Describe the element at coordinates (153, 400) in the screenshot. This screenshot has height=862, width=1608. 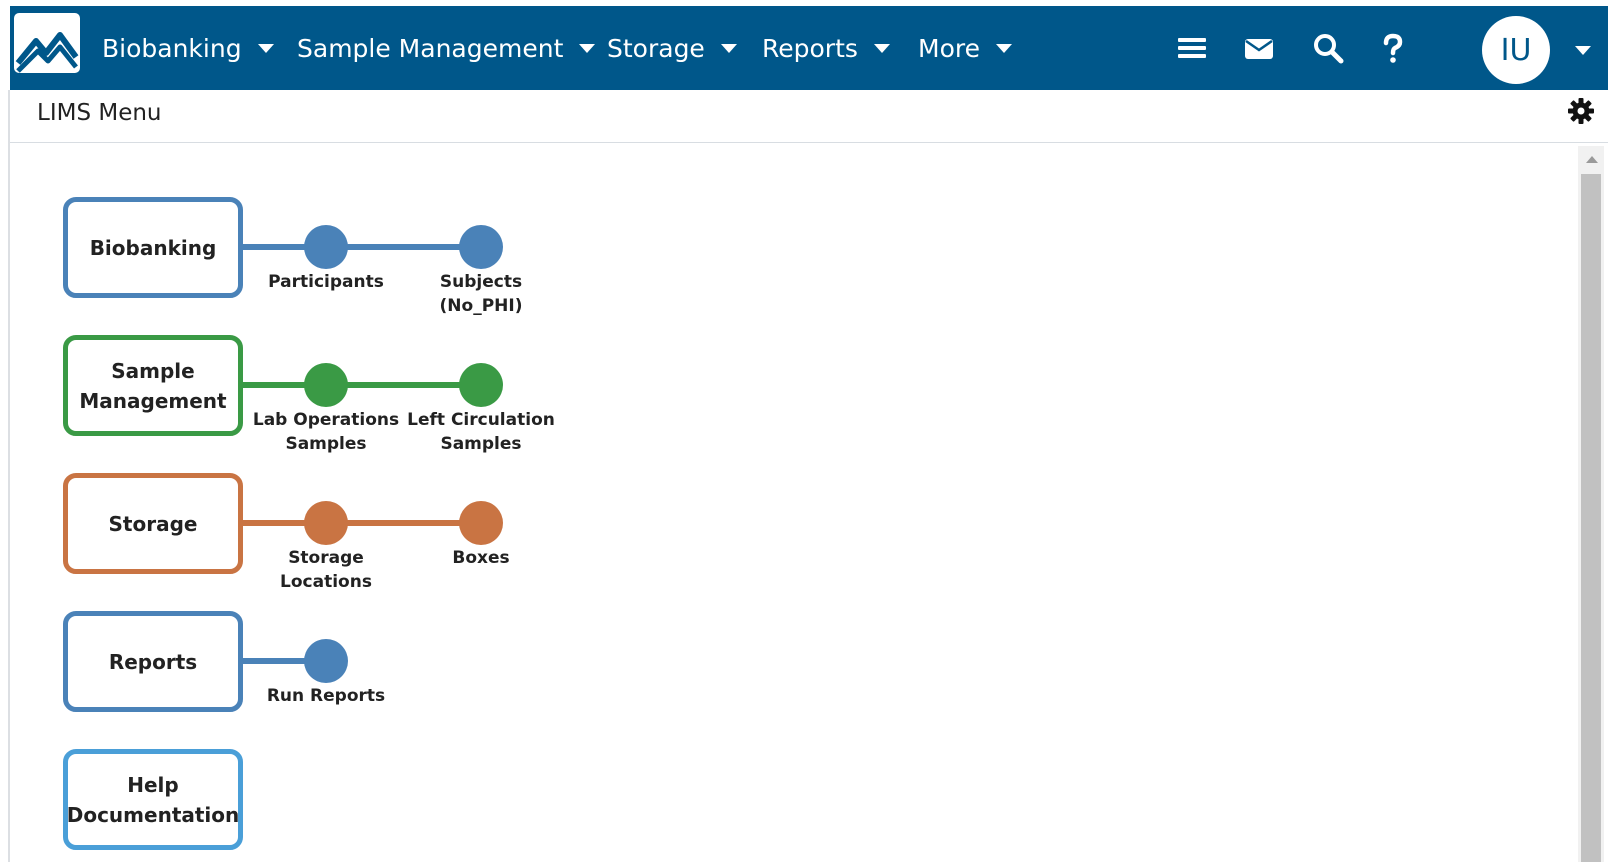
I see `module-label-line: Management` at that location.